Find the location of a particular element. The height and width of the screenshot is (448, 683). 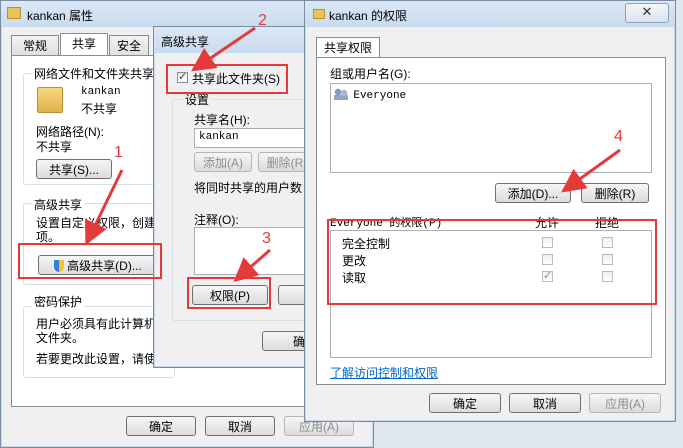

annotation-3: 3 is located at coordinates (266, 238).